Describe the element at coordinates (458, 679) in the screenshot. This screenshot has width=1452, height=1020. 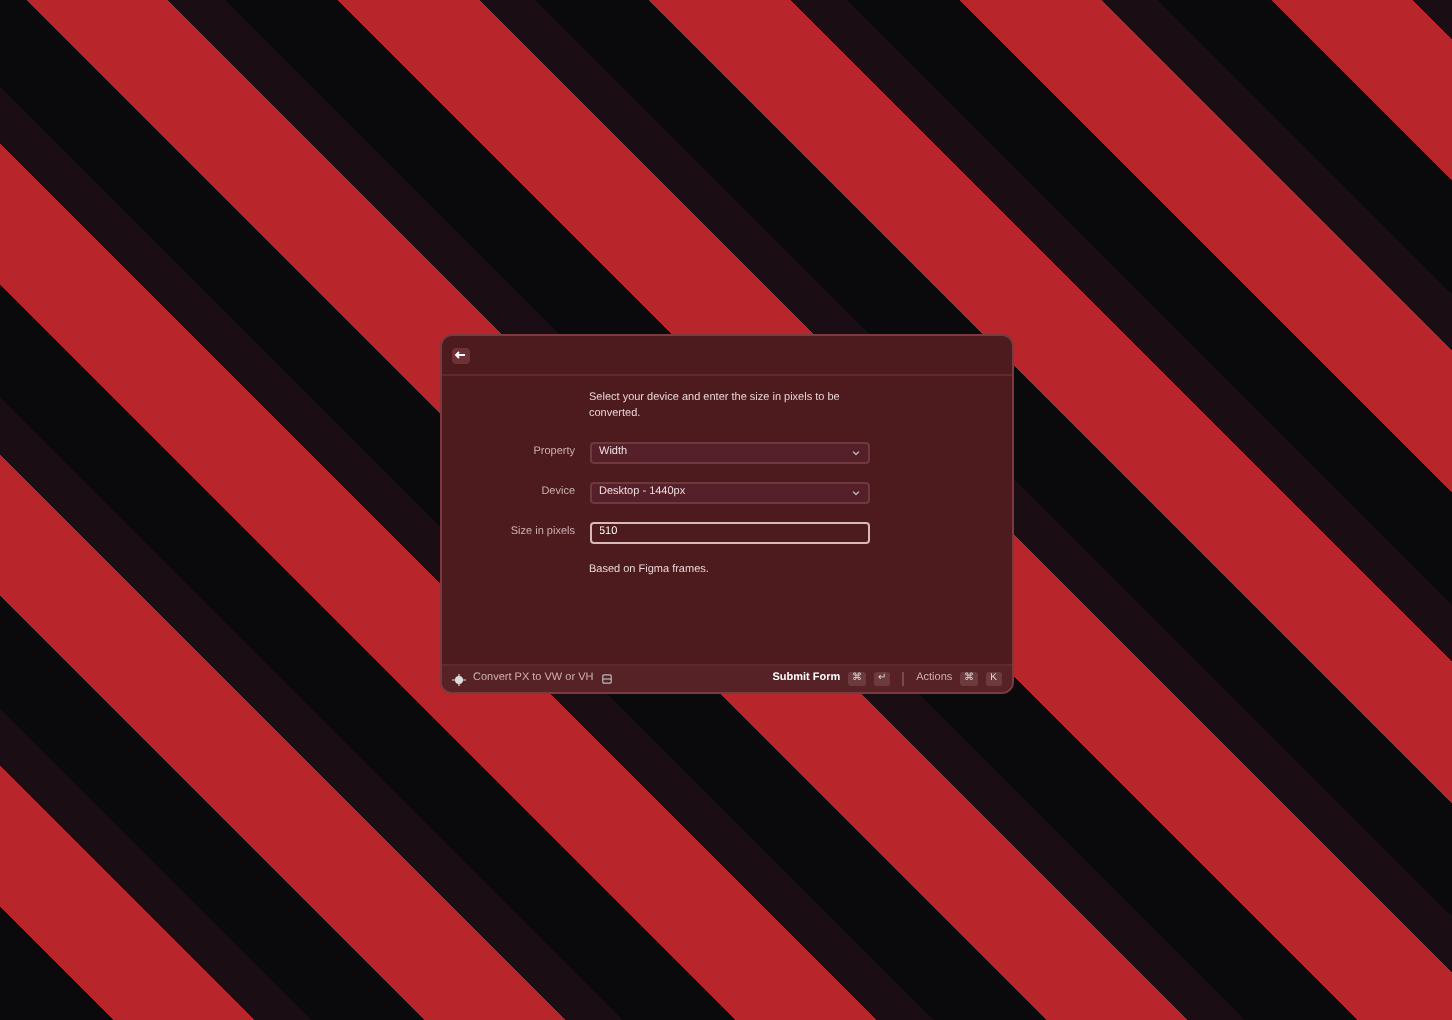
I see `extension-icon` at that location.